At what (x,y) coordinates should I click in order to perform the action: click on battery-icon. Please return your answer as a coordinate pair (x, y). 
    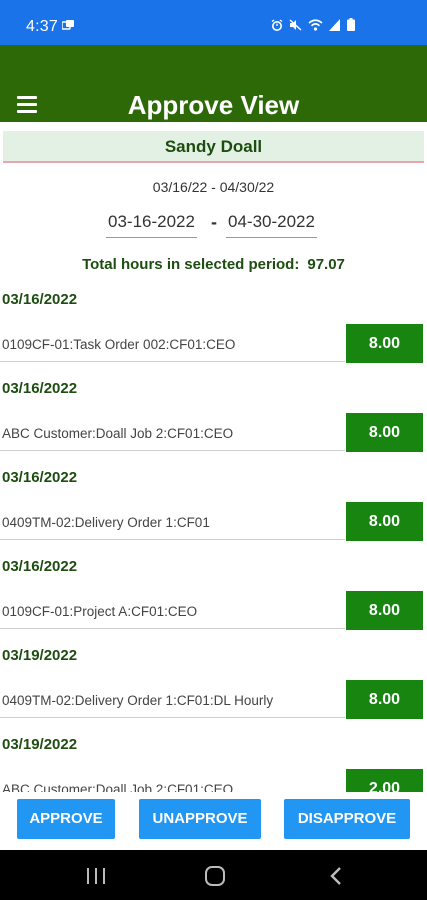
    Looking at the image, I should click on (351, 24).